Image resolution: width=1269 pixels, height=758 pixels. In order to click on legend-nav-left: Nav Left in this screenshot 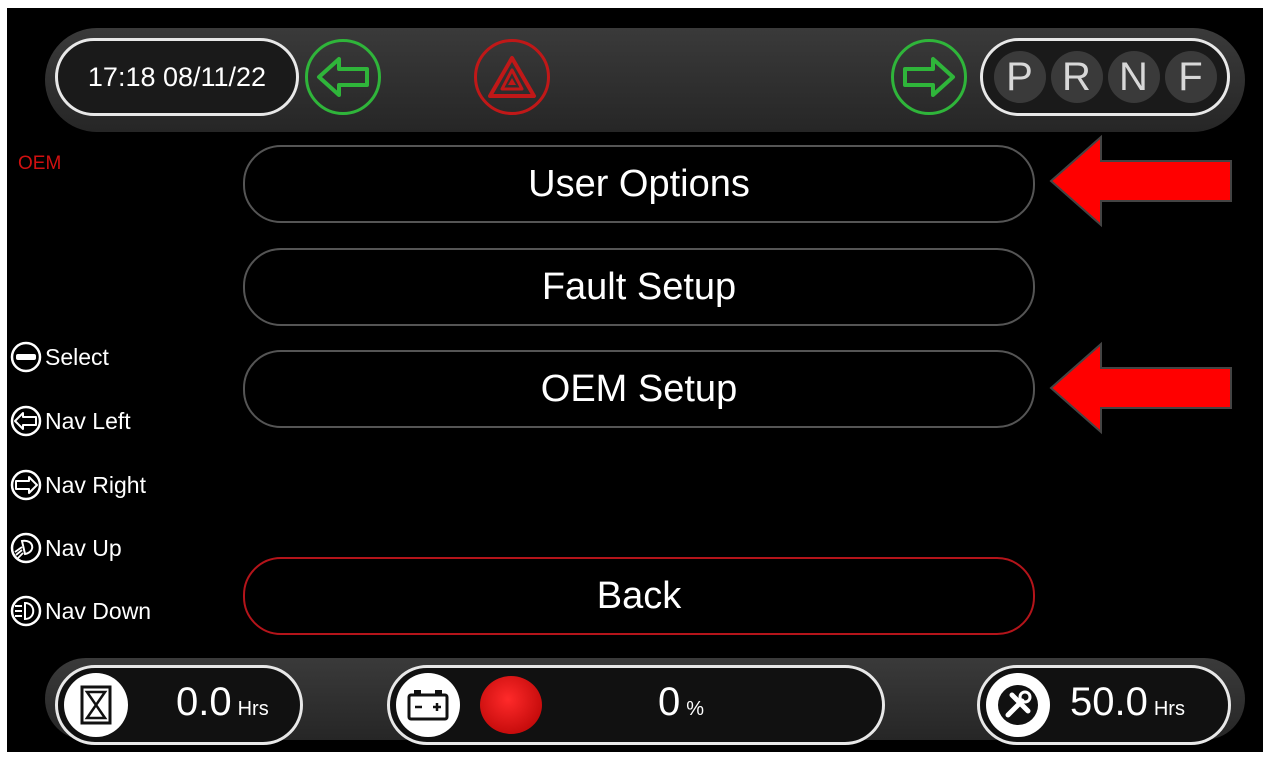, I will do `click(70, 421)`.